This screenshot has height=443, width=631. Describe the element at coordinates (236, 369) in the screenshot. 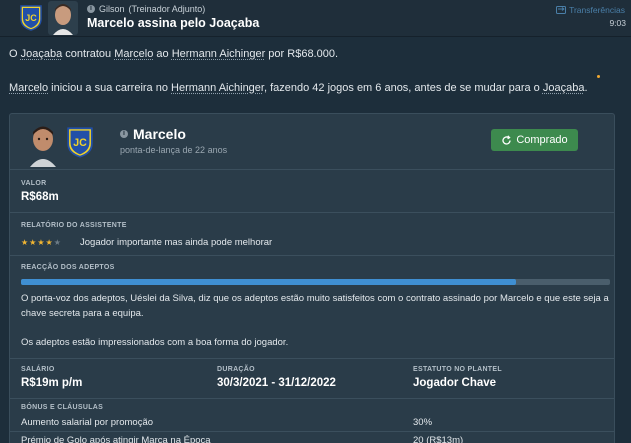

I see `duration-label: DURAÇÃO` at that location.